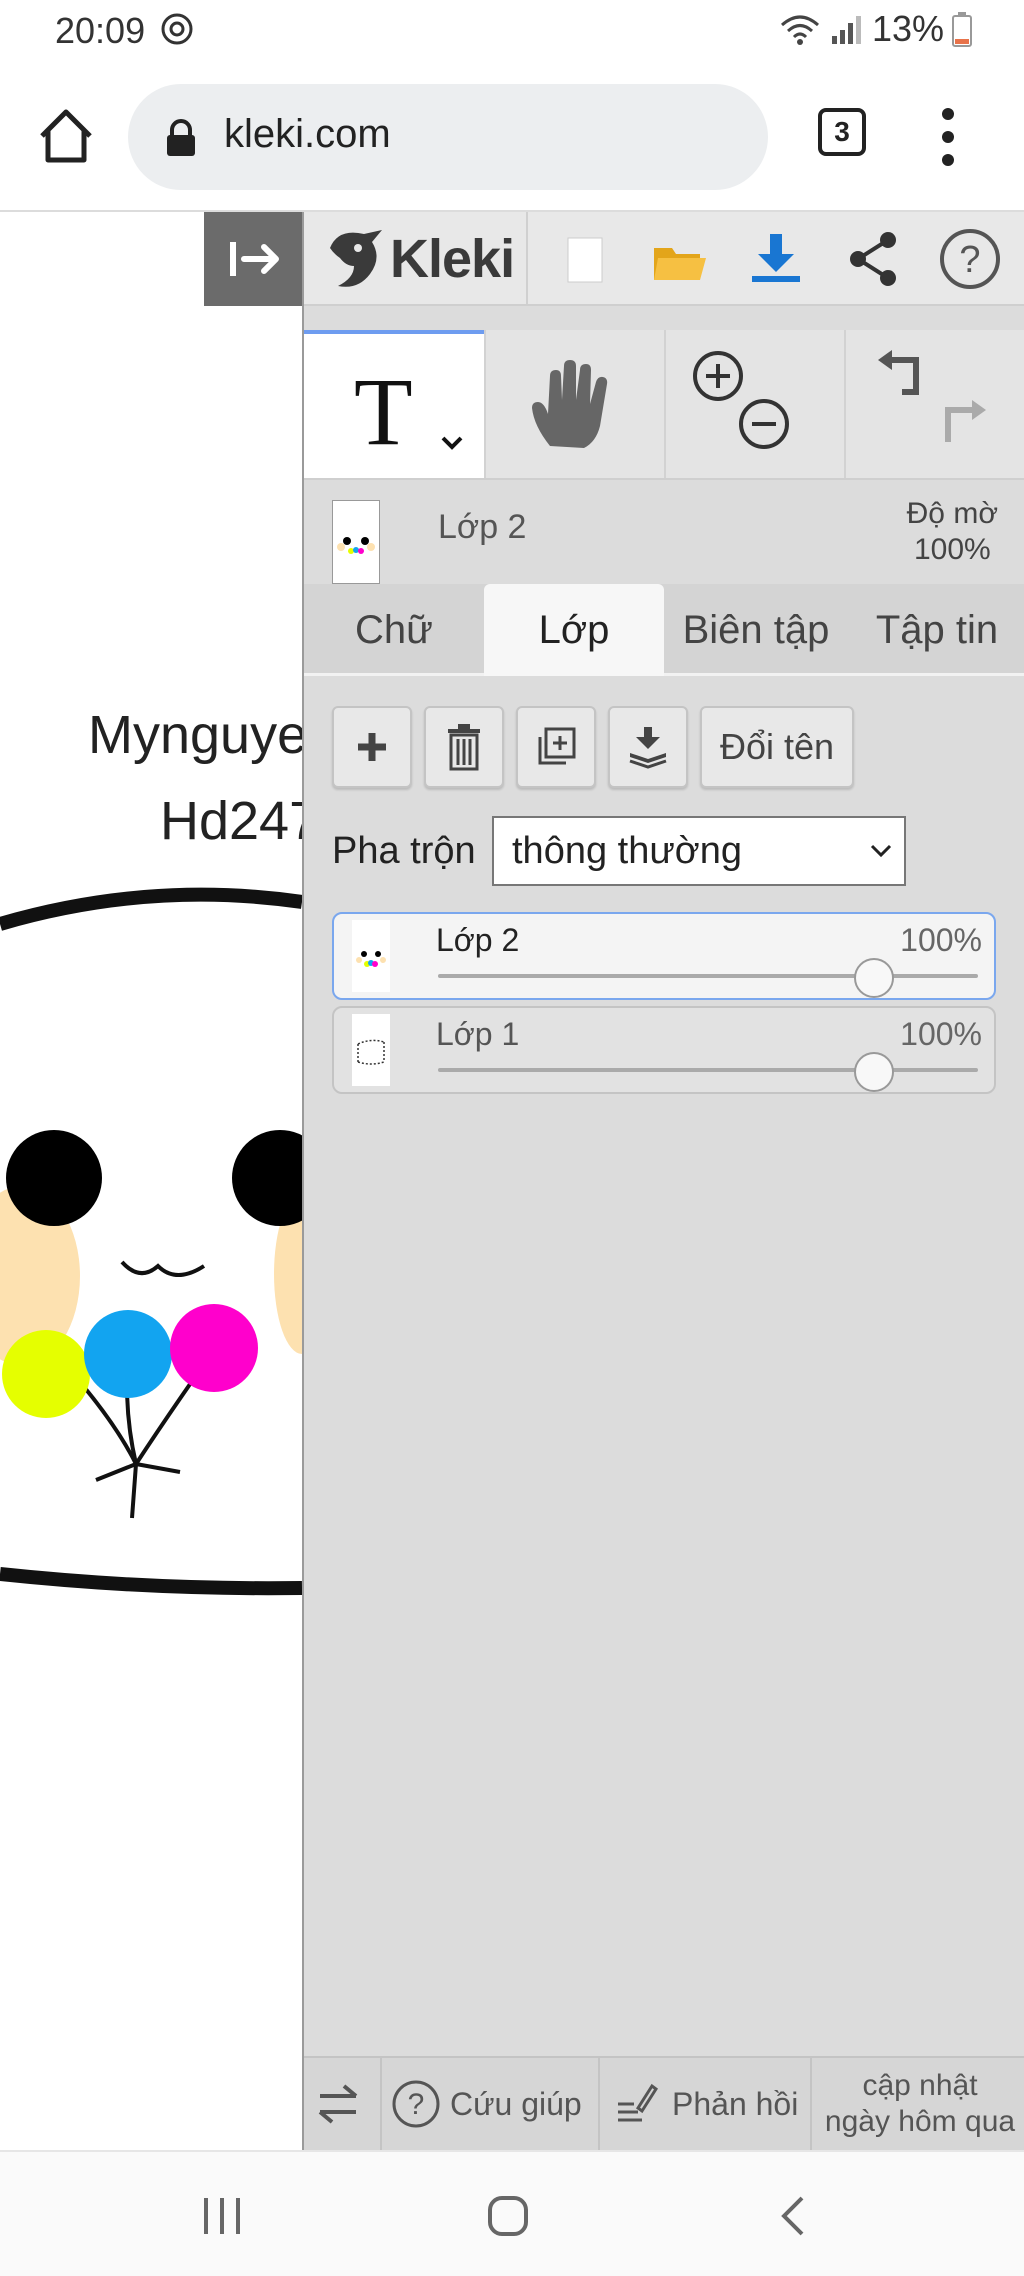 Image resolution: width=1024 pixels, height=2276 pixels. Describe the element at coordinates (907, 28) in the screenshot. I see `battery-percent: 13%` at that location.